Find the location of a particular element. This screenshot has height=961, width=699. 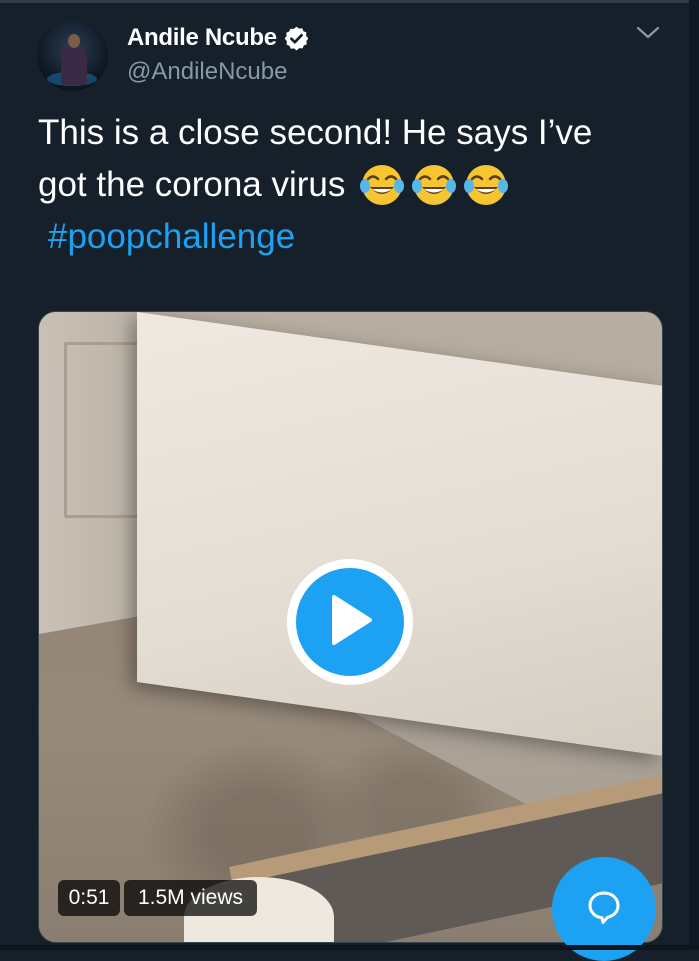

speech-bubble-icon is located at coordinates (604, 909).